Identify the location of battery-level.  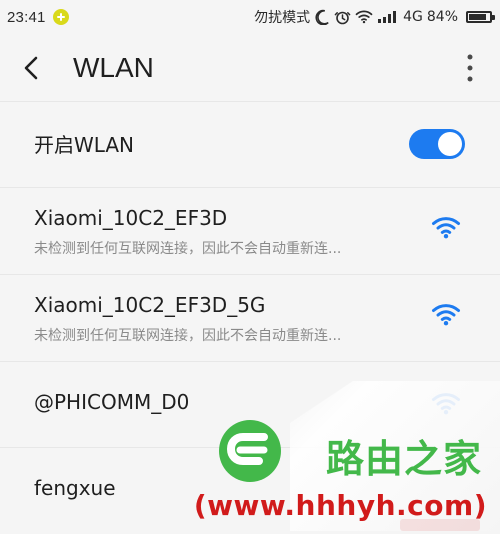
(477, 17).